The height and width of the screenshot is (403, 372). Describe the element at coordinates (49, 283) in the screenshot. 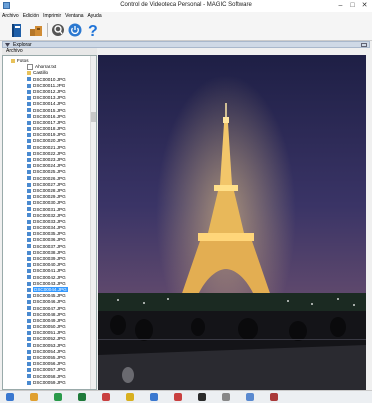

I see `tree-item-label: DSC00043.JPG` at that location.